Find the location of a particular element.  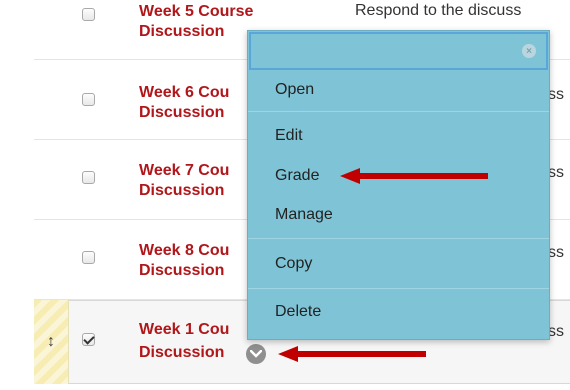

clear-icon: × is located at coordinates (529, 51).